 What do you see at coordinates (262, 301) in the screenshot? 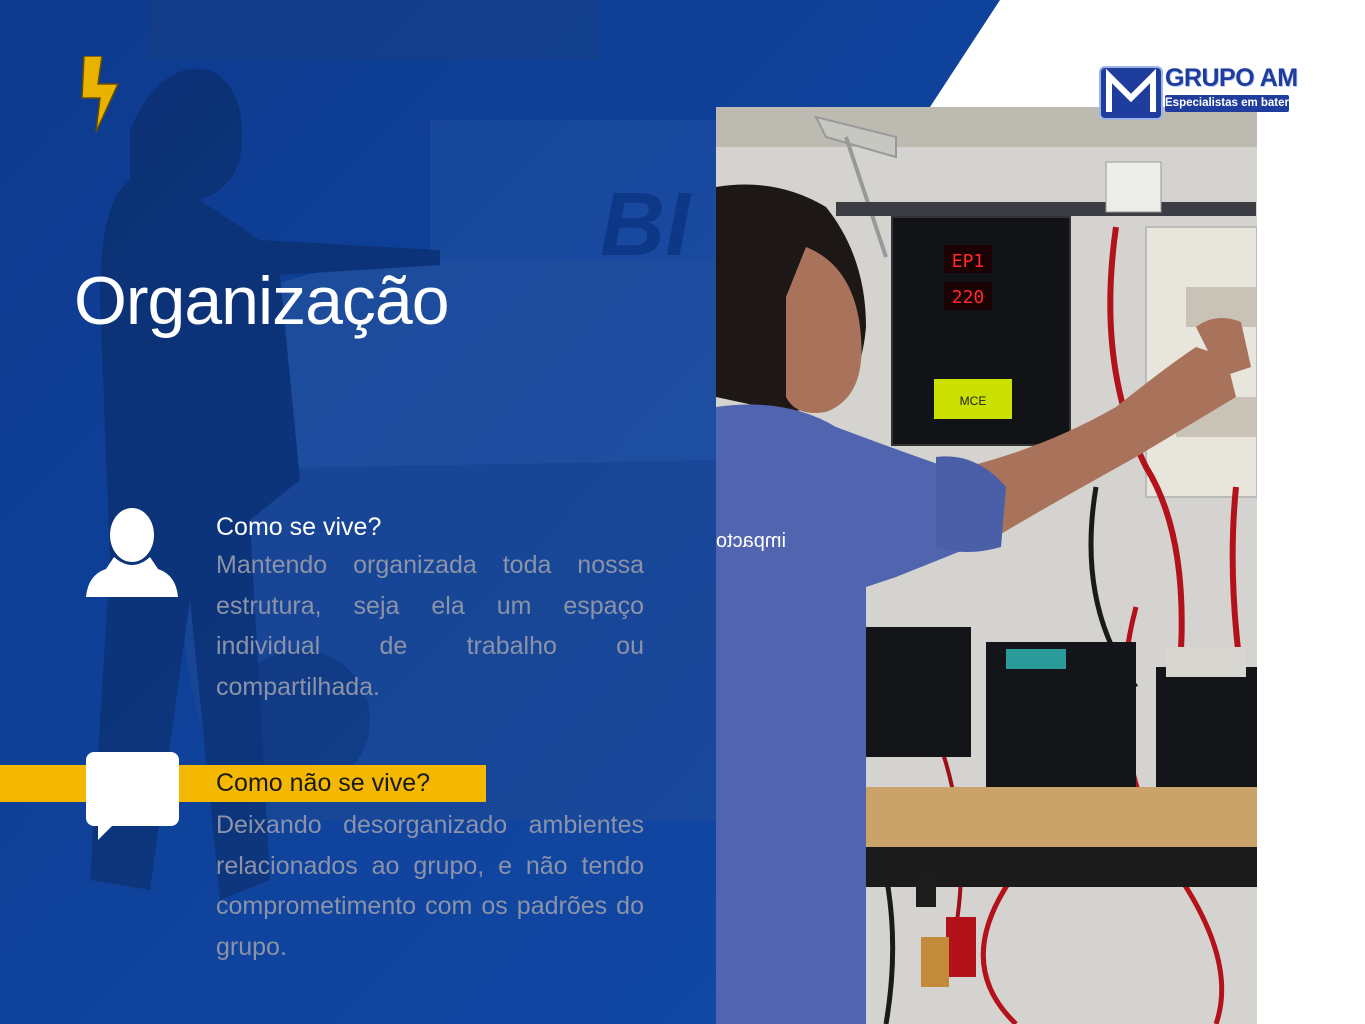
I see `page-title: Organização` at bounding box center [262, 301].